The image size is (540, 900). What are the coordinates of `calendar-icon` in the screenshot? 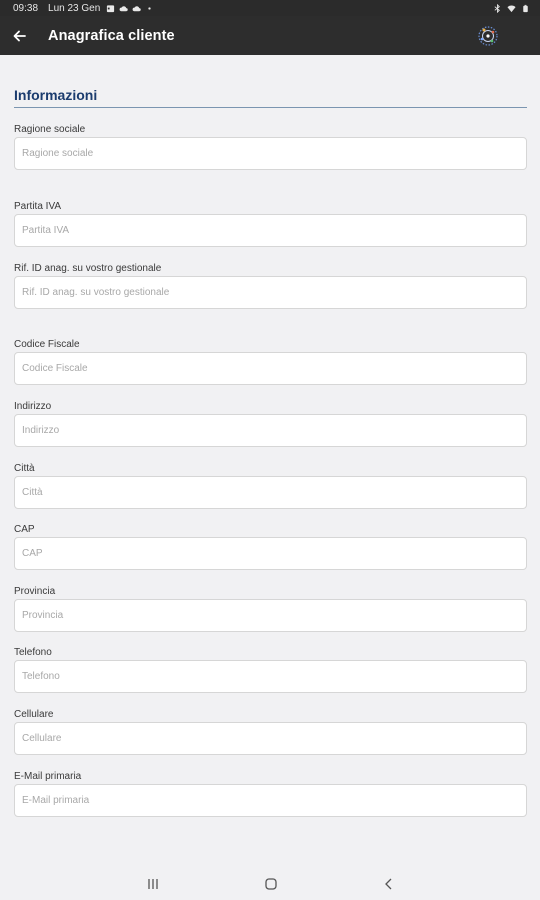 It's located at (111, 8).